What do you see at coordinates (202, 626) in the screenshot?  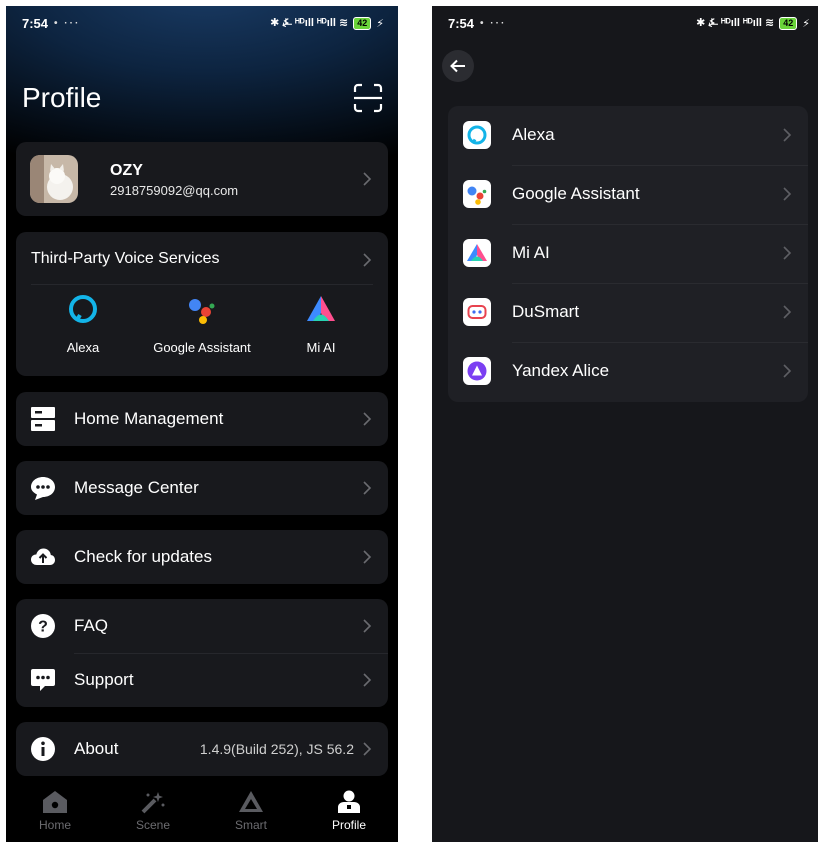 I see `faq-row: ? FAQ` at bounding box center [202, 626].